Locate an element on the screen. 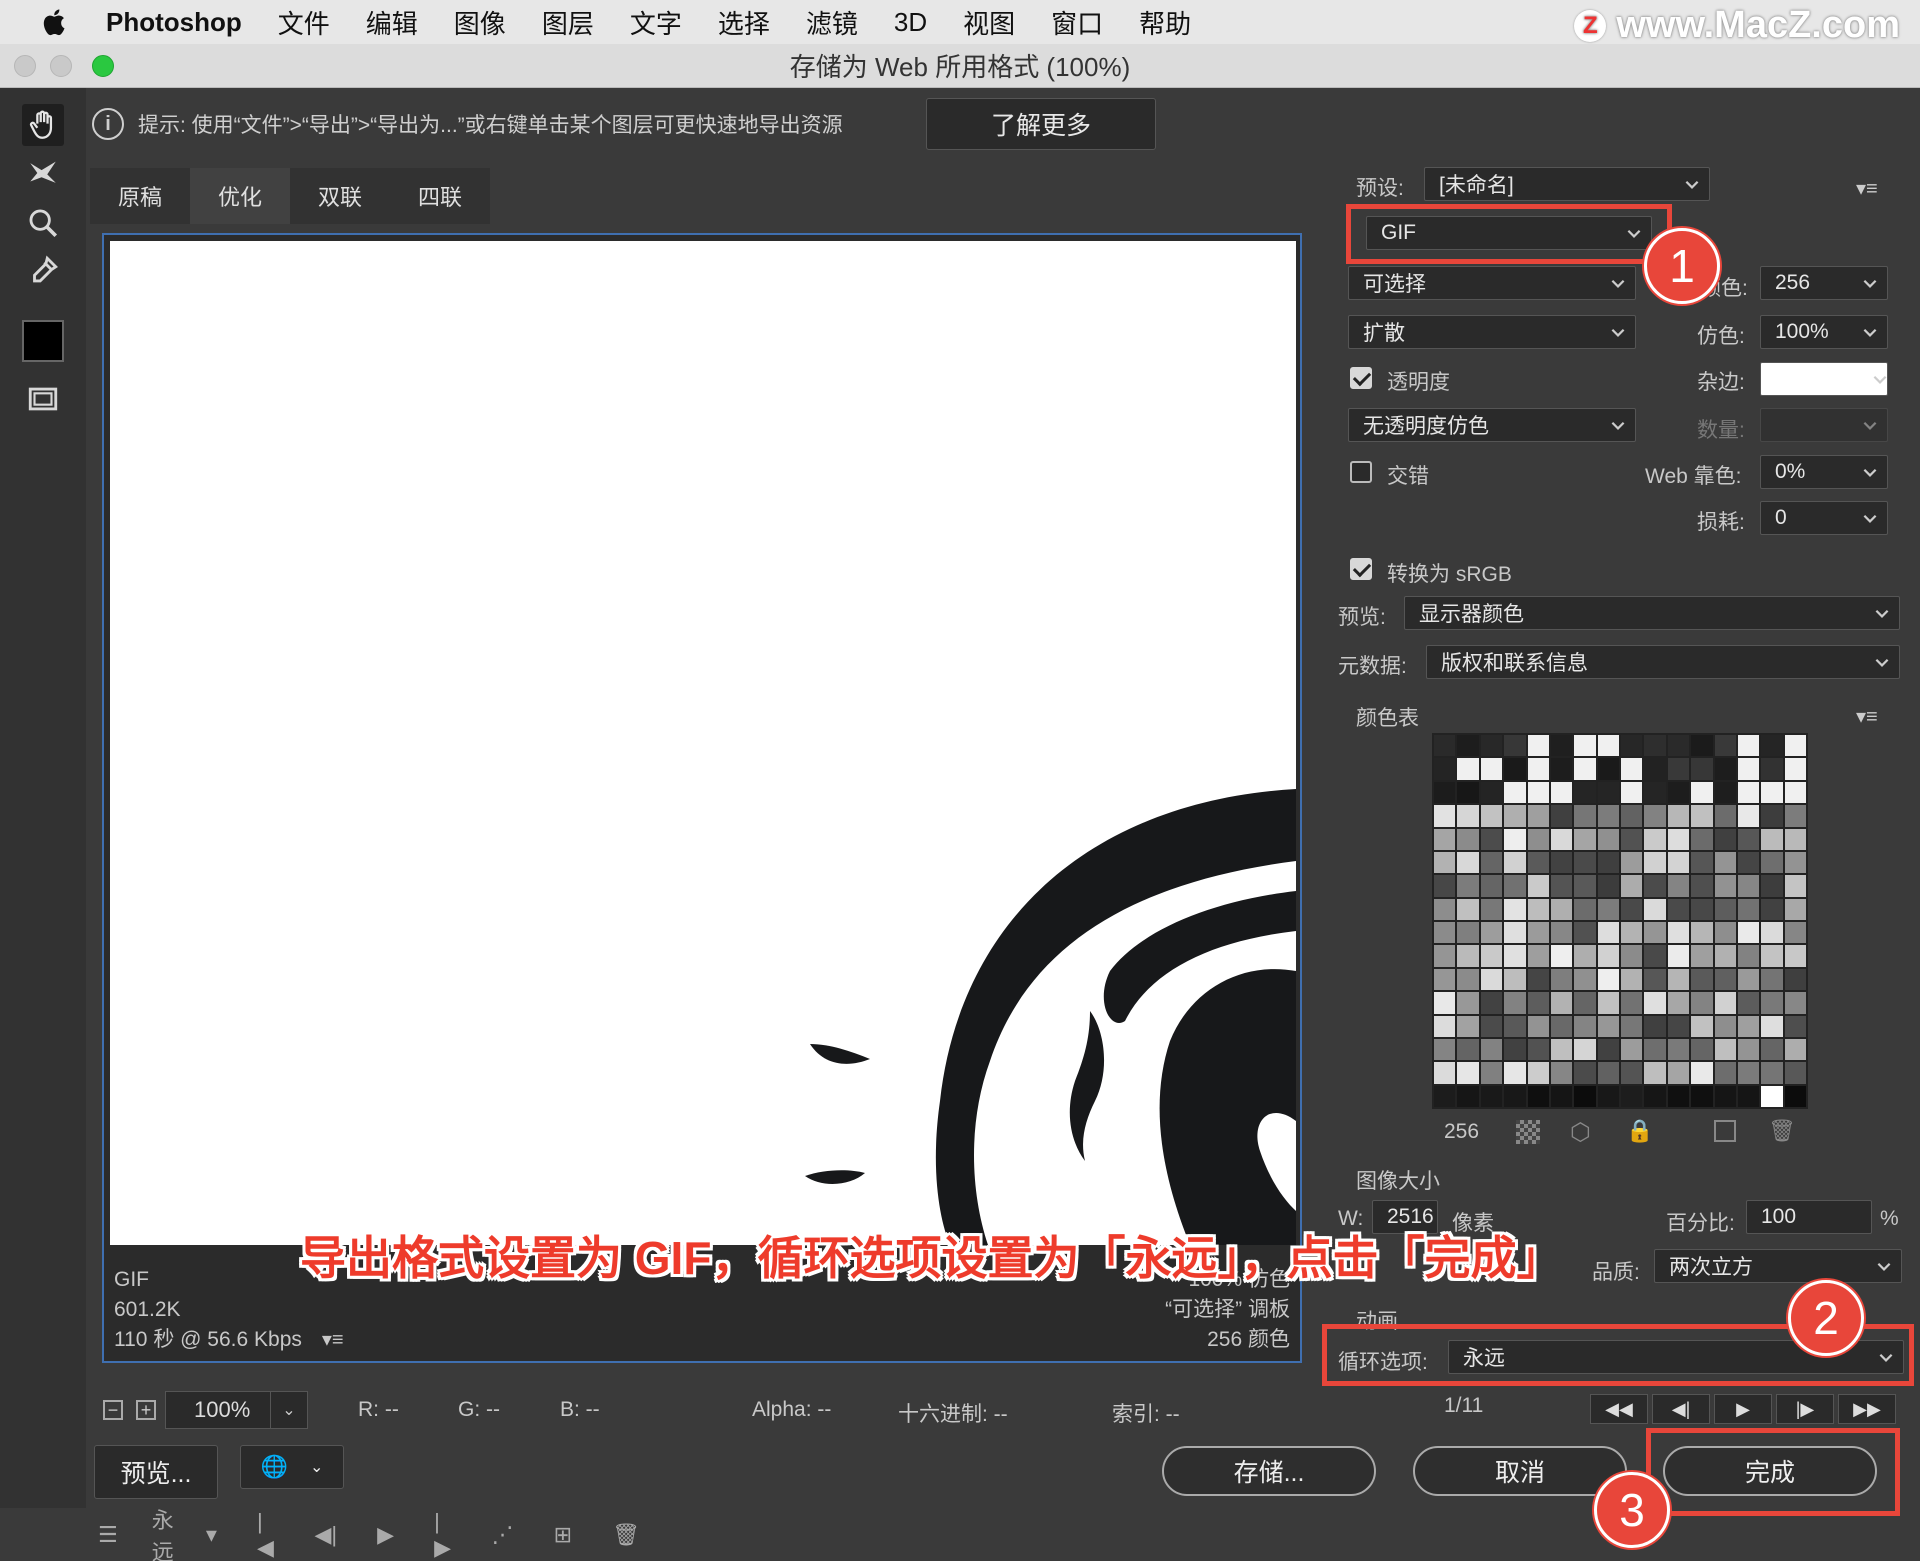 This screenshot has height=1561, width=1920. timeline-next-icon: |▶ is located at coordinates (443, 1535).